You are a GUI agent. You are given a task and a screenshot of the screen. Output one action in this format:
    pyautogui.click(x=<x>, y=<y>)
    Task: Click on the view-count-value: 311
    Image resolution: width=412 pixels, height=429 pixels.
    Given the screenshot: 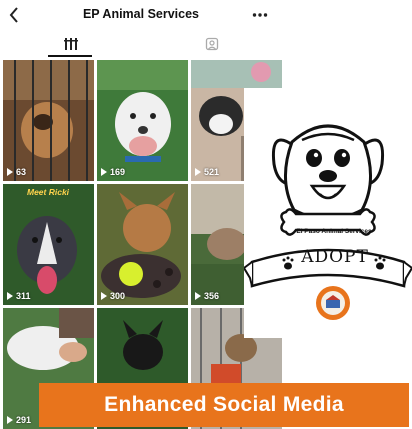 What is the action you would take?
    pyautogui.click(x=23, y=296)
    